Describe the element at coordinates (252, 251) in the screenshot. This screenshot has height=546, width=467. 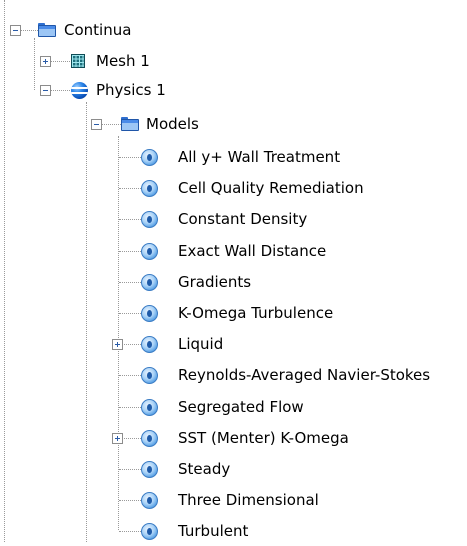
I see `tree-node-label: Exact Wall Distance` at that location.